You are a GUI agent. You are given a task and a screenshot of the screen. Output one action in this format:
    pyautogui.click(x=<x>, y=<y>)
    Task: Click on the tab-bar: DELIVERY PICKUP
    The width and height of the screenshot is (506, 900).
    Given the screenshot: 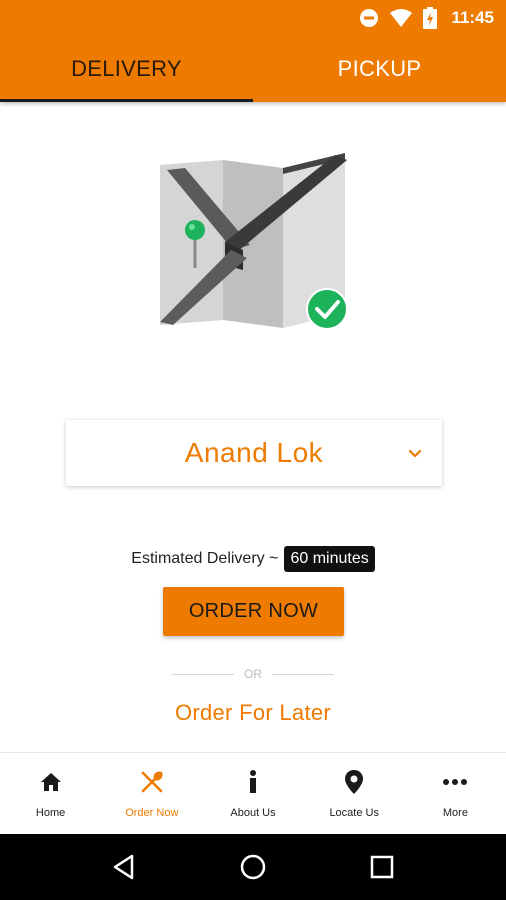 What is the action you would take?
    pyautogui.click(x=253, y=69)
    